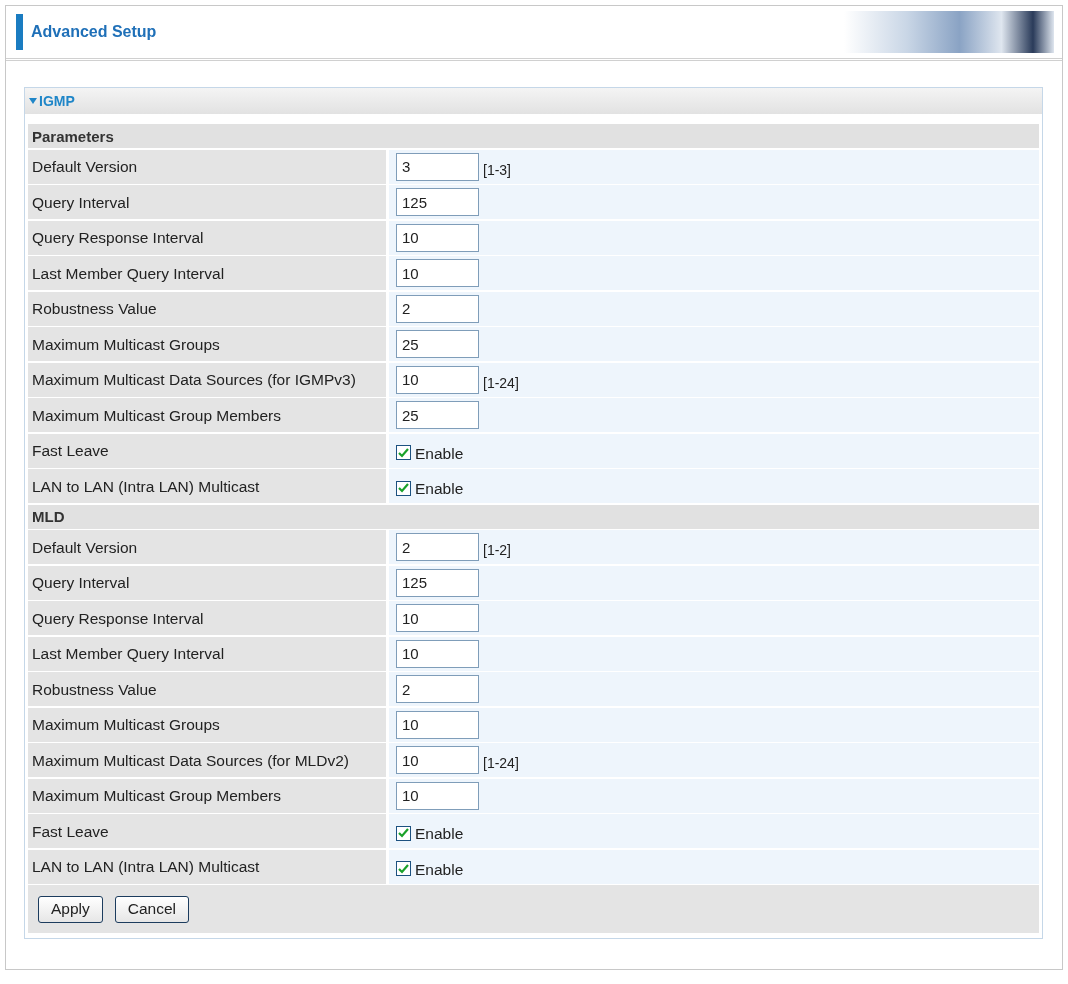 This screenshot has height=984, width=1068. Describe the element at coordinates (207, 379) in the screenshot. I see `field-label: Maximum Multicast Data Sources (for IGMPv3)` at that location.